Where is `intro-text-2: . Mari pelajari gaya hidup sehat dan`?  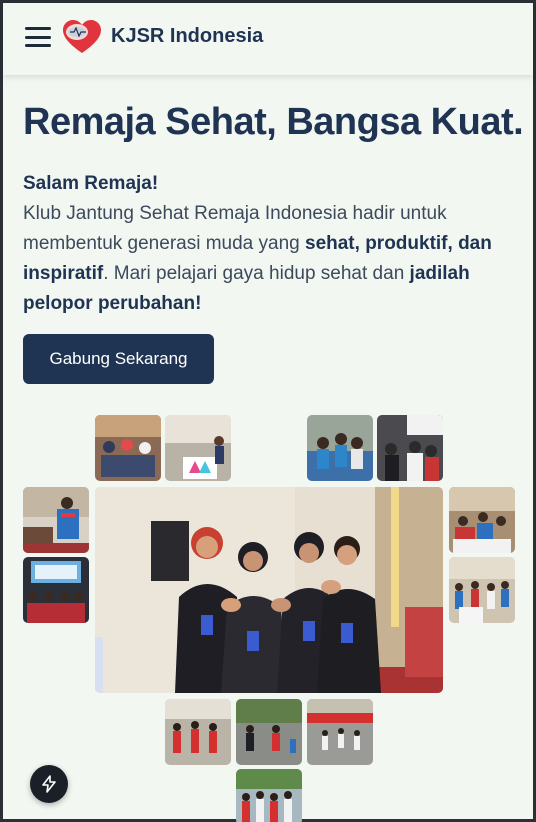 intro-text-2: . Mari pelajari gaya hidup sehat dan is located at coordinates (256, 273).